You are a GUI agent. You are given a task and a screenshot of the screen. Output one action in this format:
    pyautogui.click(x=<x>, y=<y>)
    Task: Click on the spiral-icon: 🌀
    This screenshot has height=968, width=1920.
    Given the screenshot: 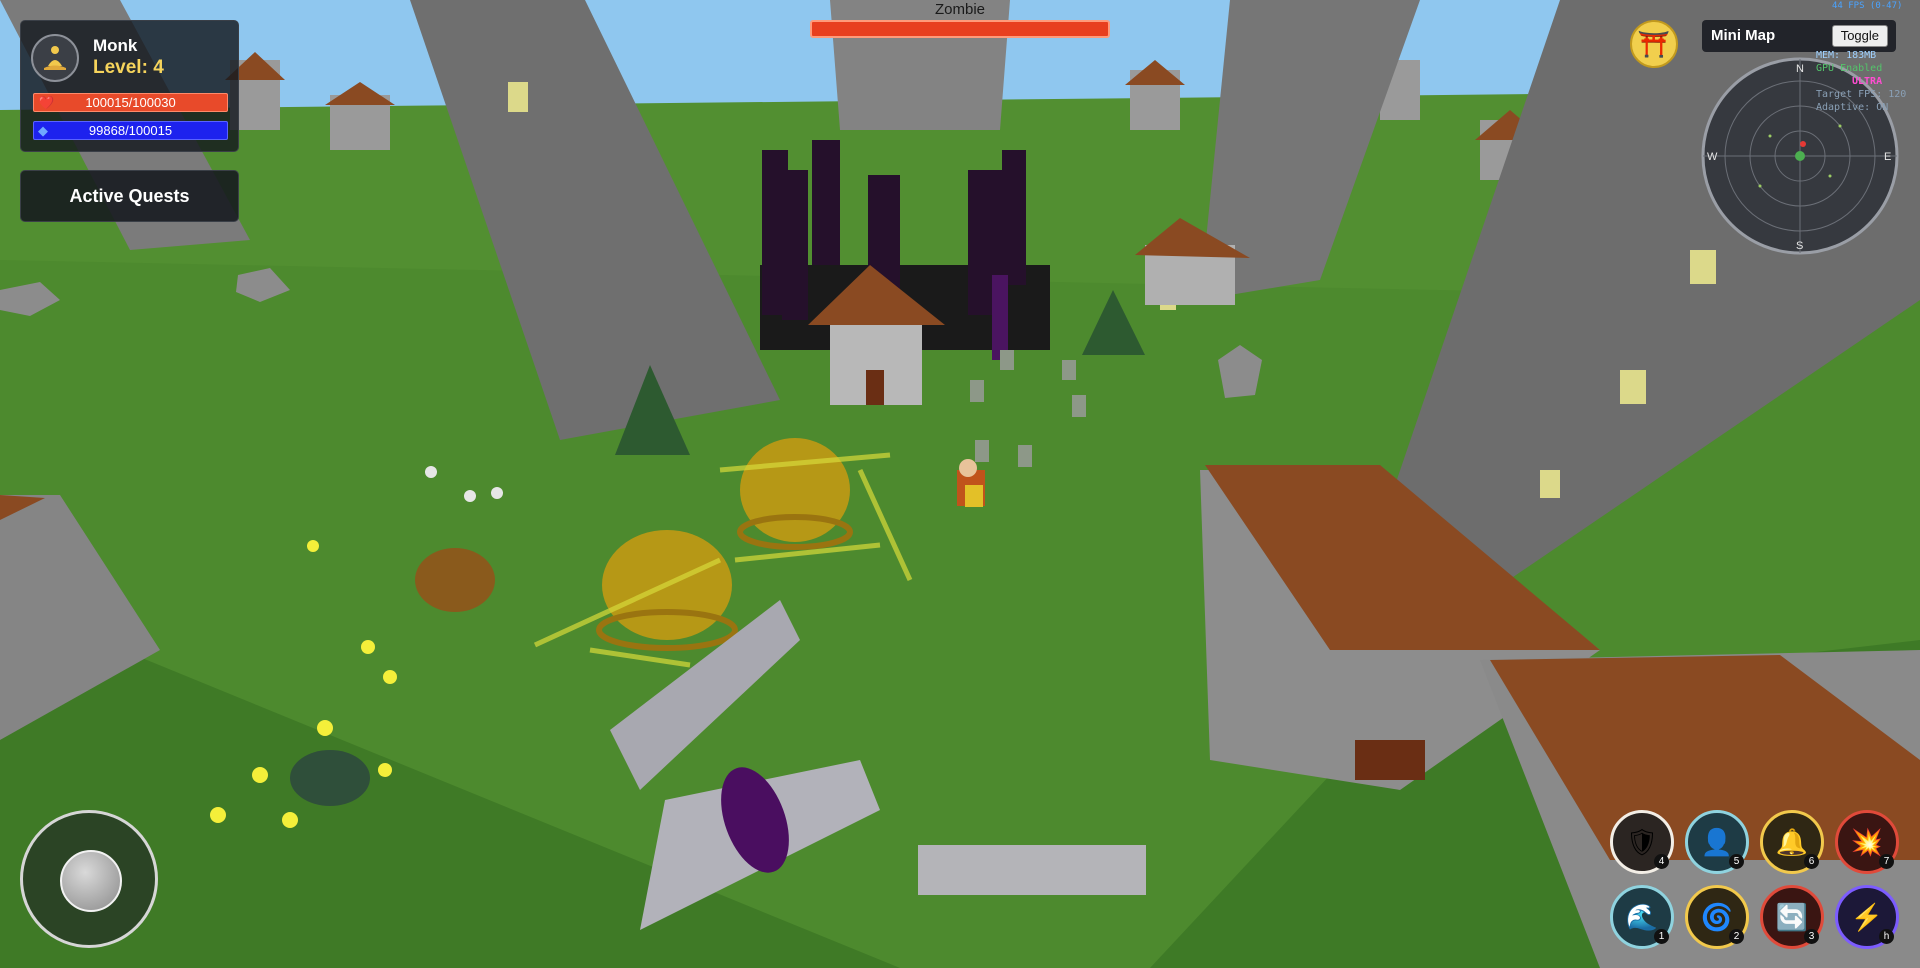 What is the action you would take?
    pyautogui.click(x=1717, y=916)
    